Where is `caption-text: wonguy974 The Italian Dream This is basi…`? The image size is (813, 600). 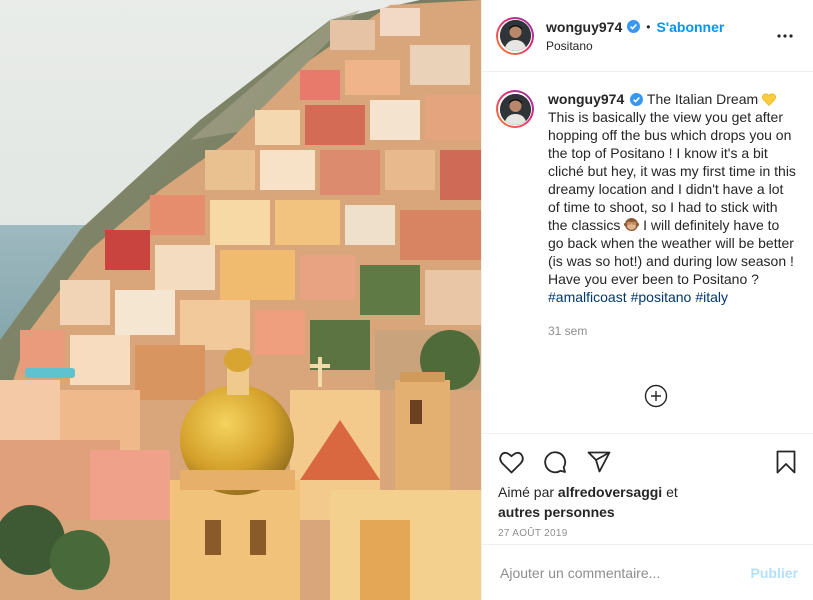
caption-text: wonguy974 The Italian Dream This is basi… is located at coordinates (672, 215).